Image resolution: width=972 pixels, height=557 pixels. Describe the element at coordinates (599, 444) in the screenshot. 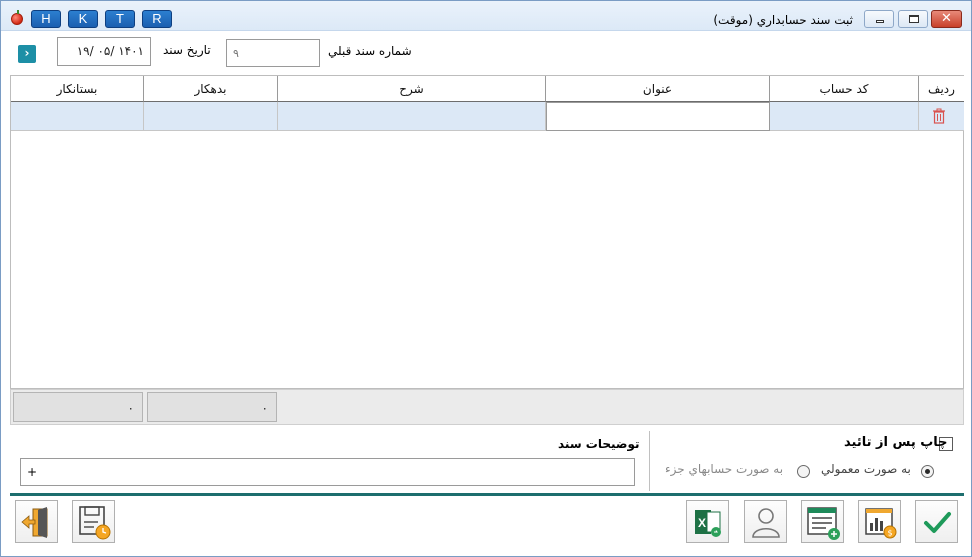

I see `doc-description-label: توضيحات سند` at that location.